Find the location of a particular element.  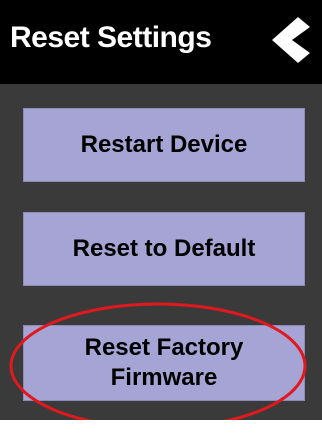

back-button is located at coordinates (290, 40).